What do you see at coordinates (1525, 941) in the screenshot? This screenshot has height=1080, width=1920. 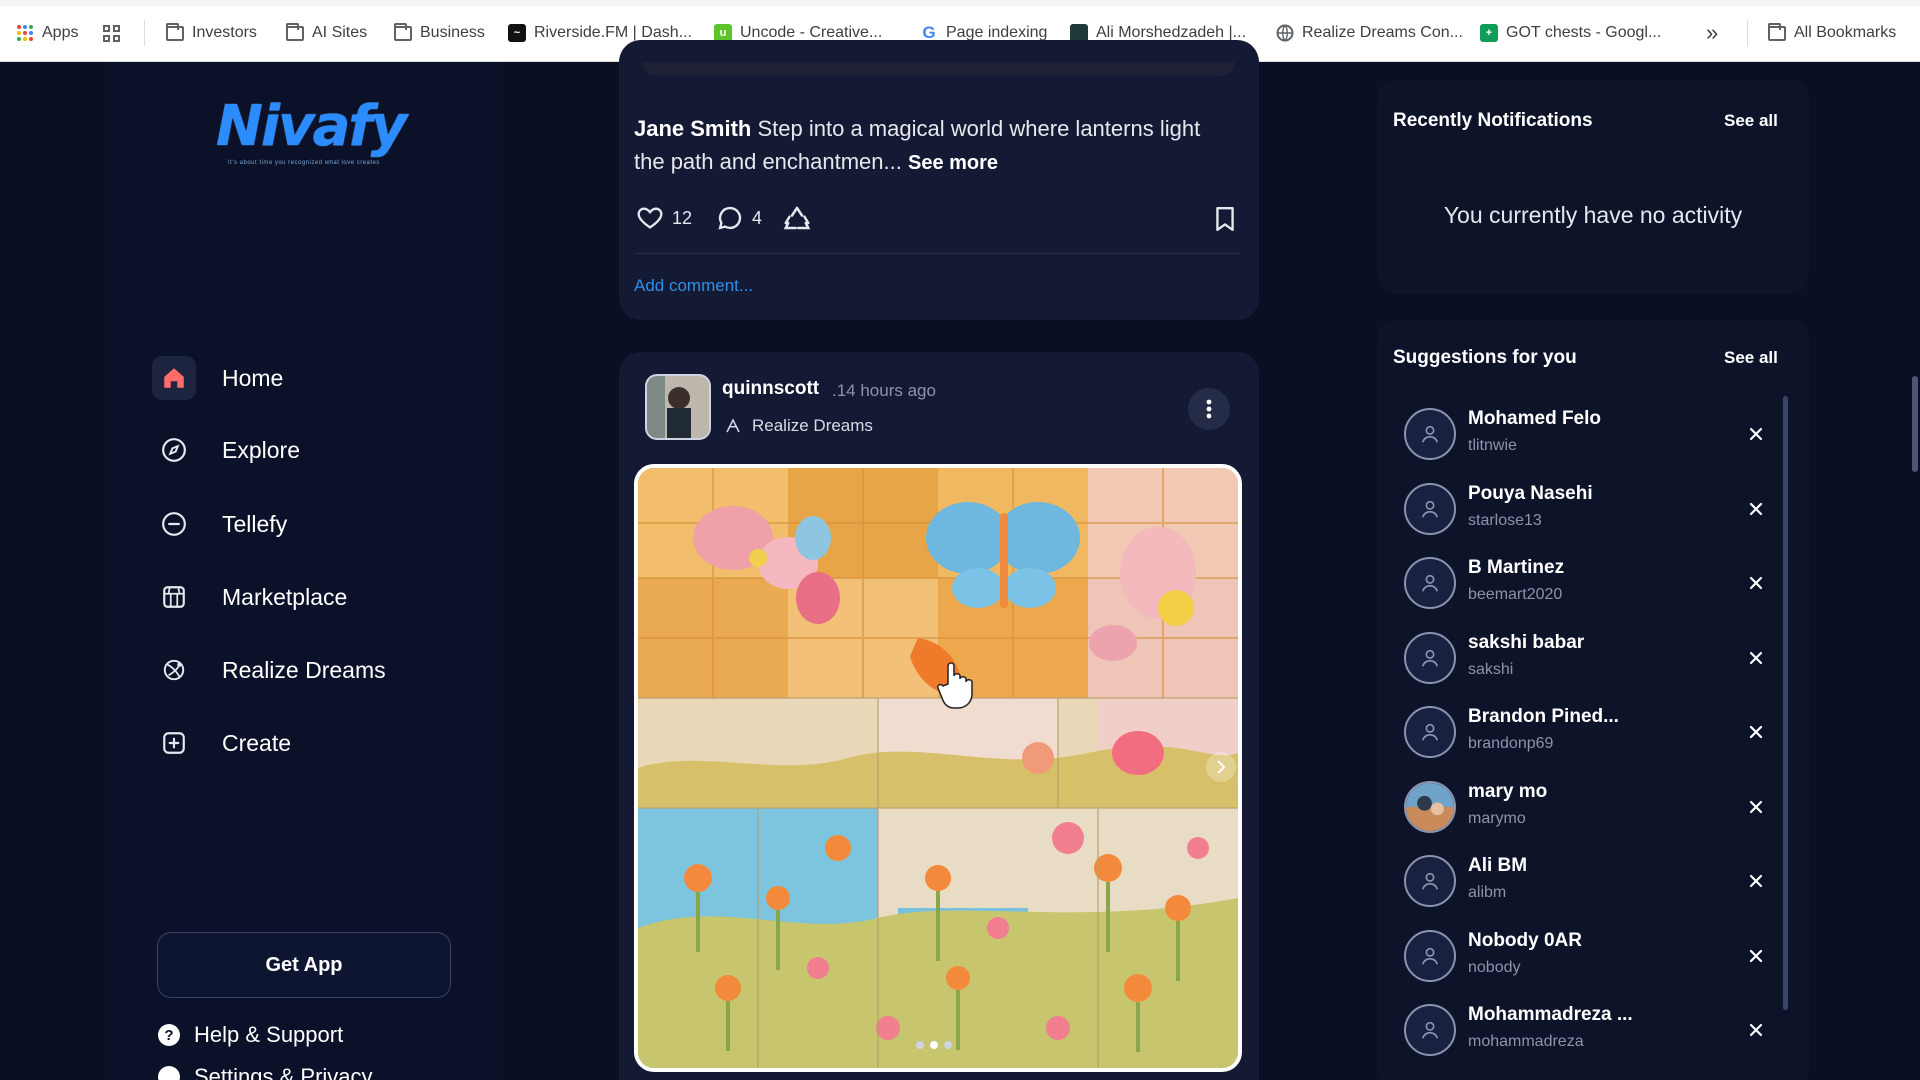 I see `suggestion-name: Nobody 0AR` at bounding box center [1525, 941].